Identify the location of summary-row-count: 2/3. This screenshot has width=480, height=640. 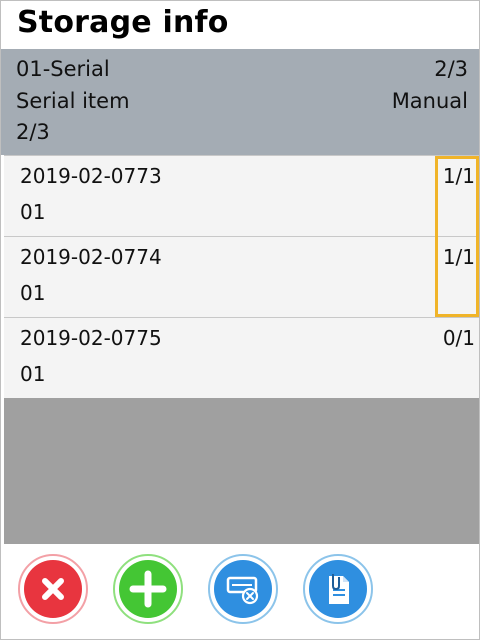
(242, 135).